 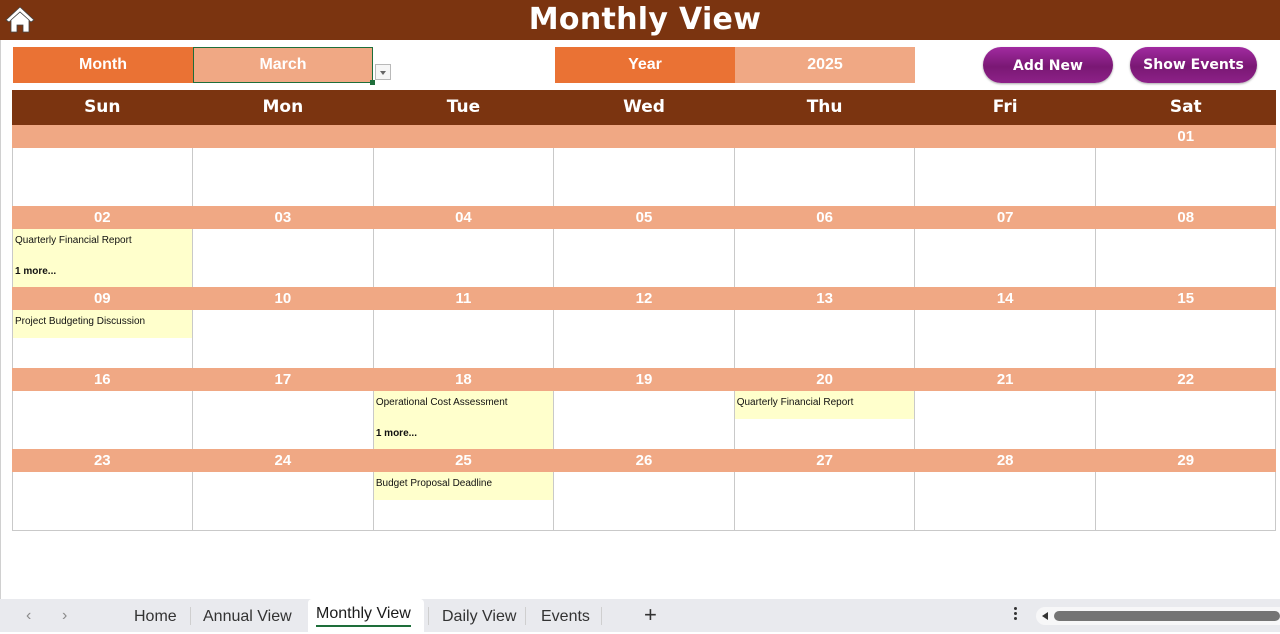 I want to click on show-events-button: Show Events, so click(x=1193, y=65).